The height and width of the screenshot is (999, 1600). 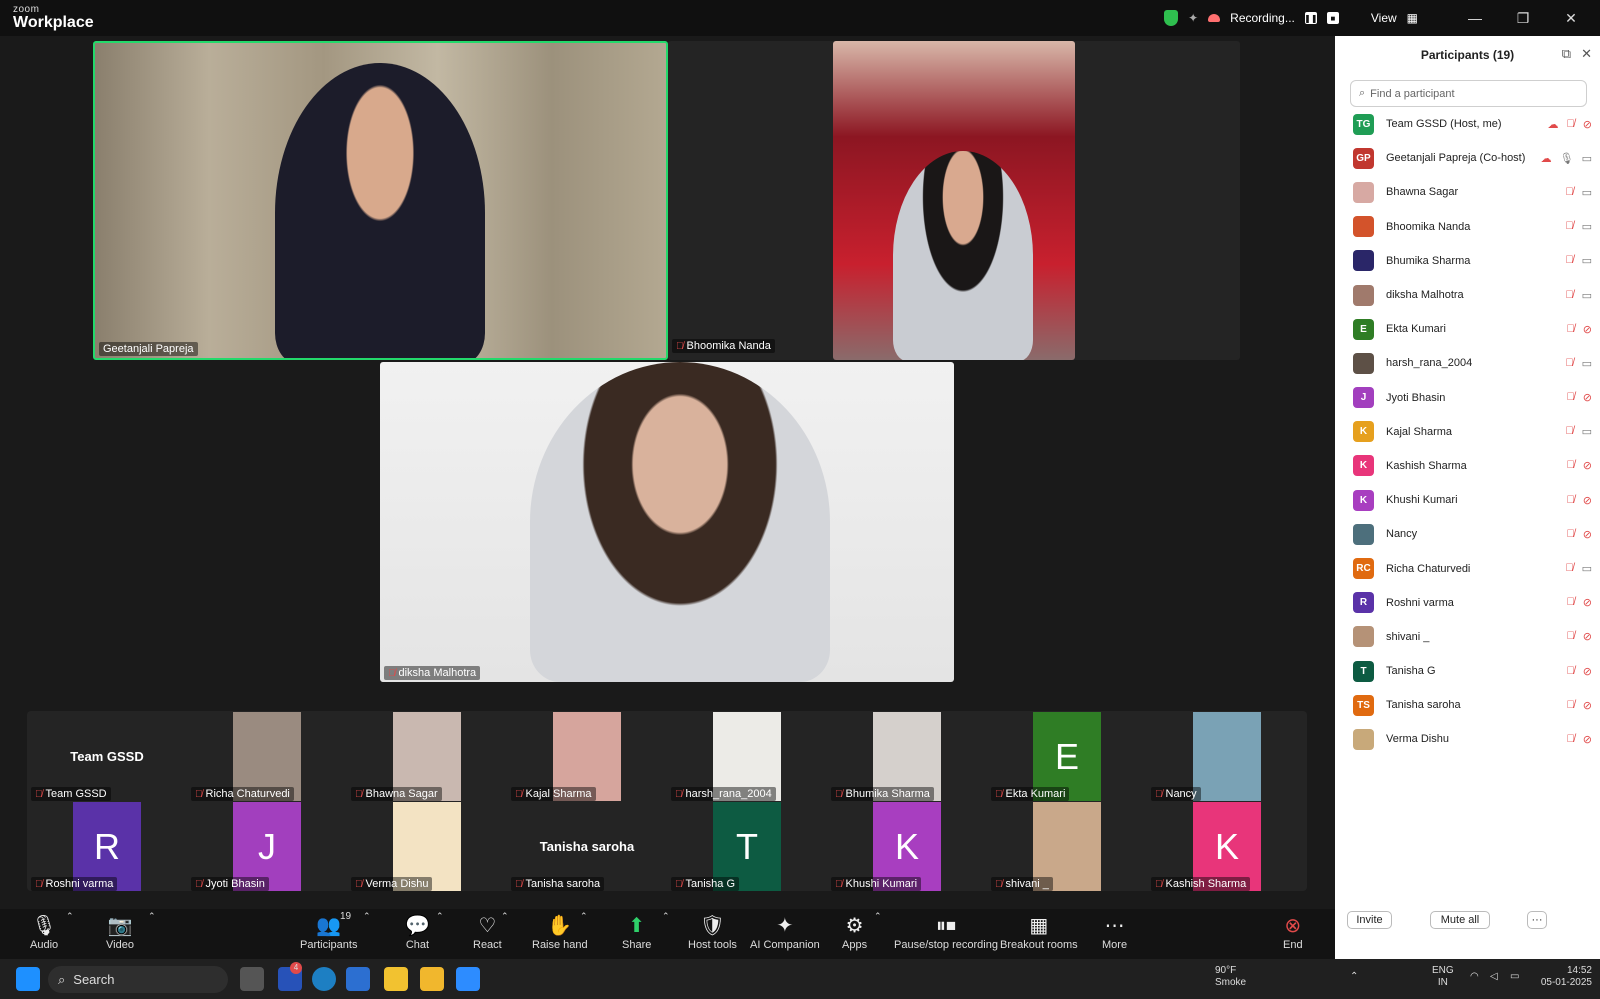 I want to click on gallery-tile: K 🎙̸ Khushi Kumari, so click(x=907, y=846).